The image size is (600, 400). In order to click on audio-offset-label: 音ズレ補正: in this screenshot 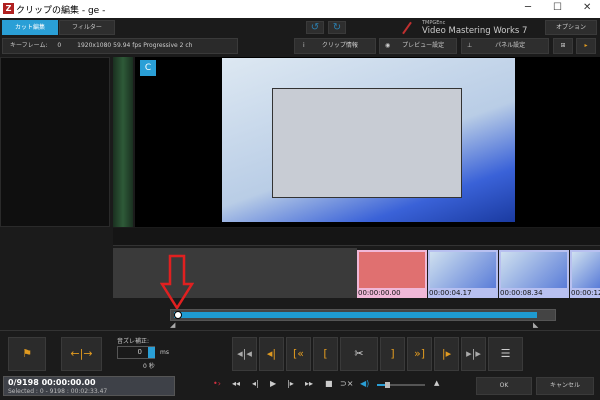, I will do `click(133, 341)`.